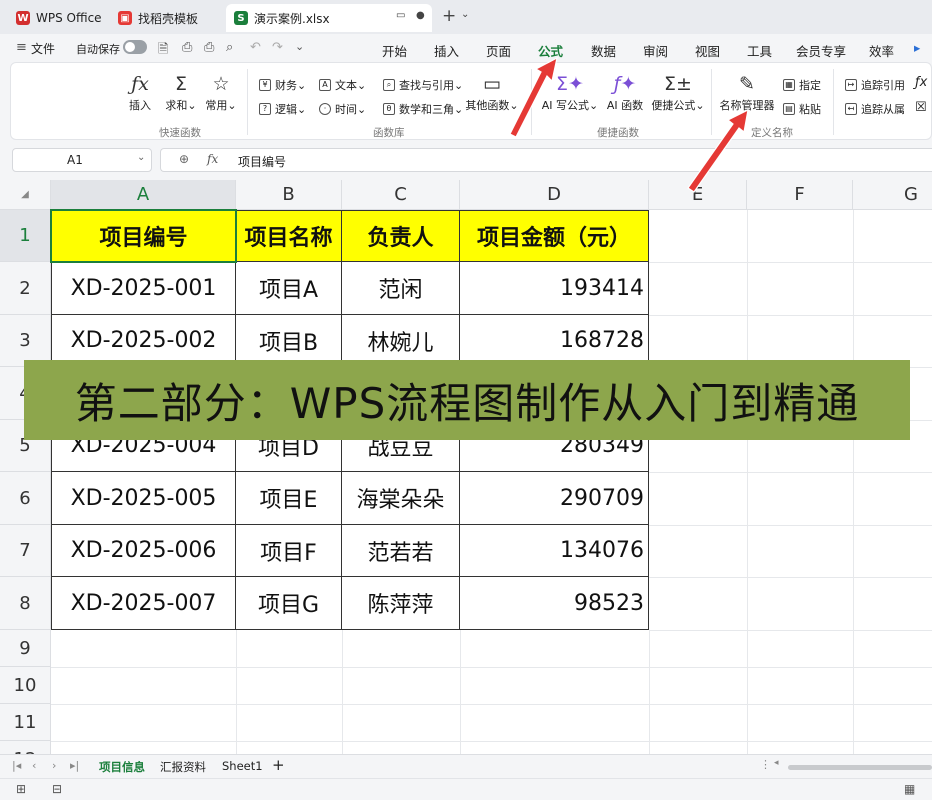  Describe the element at coordinates (25, 747) in the screenshot. I see `row-header-12: 12` at that location.